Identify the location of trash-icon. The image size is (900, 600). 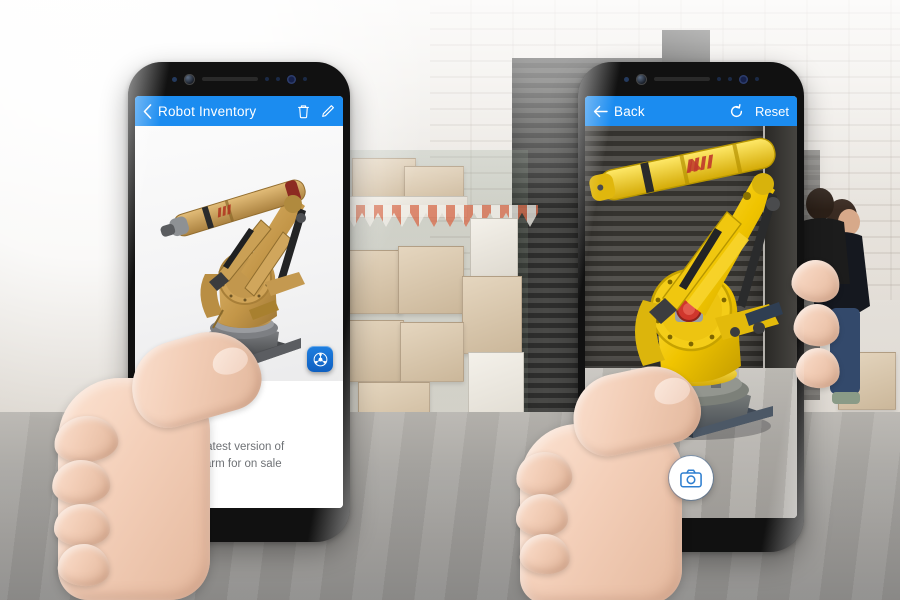
(303, 111).